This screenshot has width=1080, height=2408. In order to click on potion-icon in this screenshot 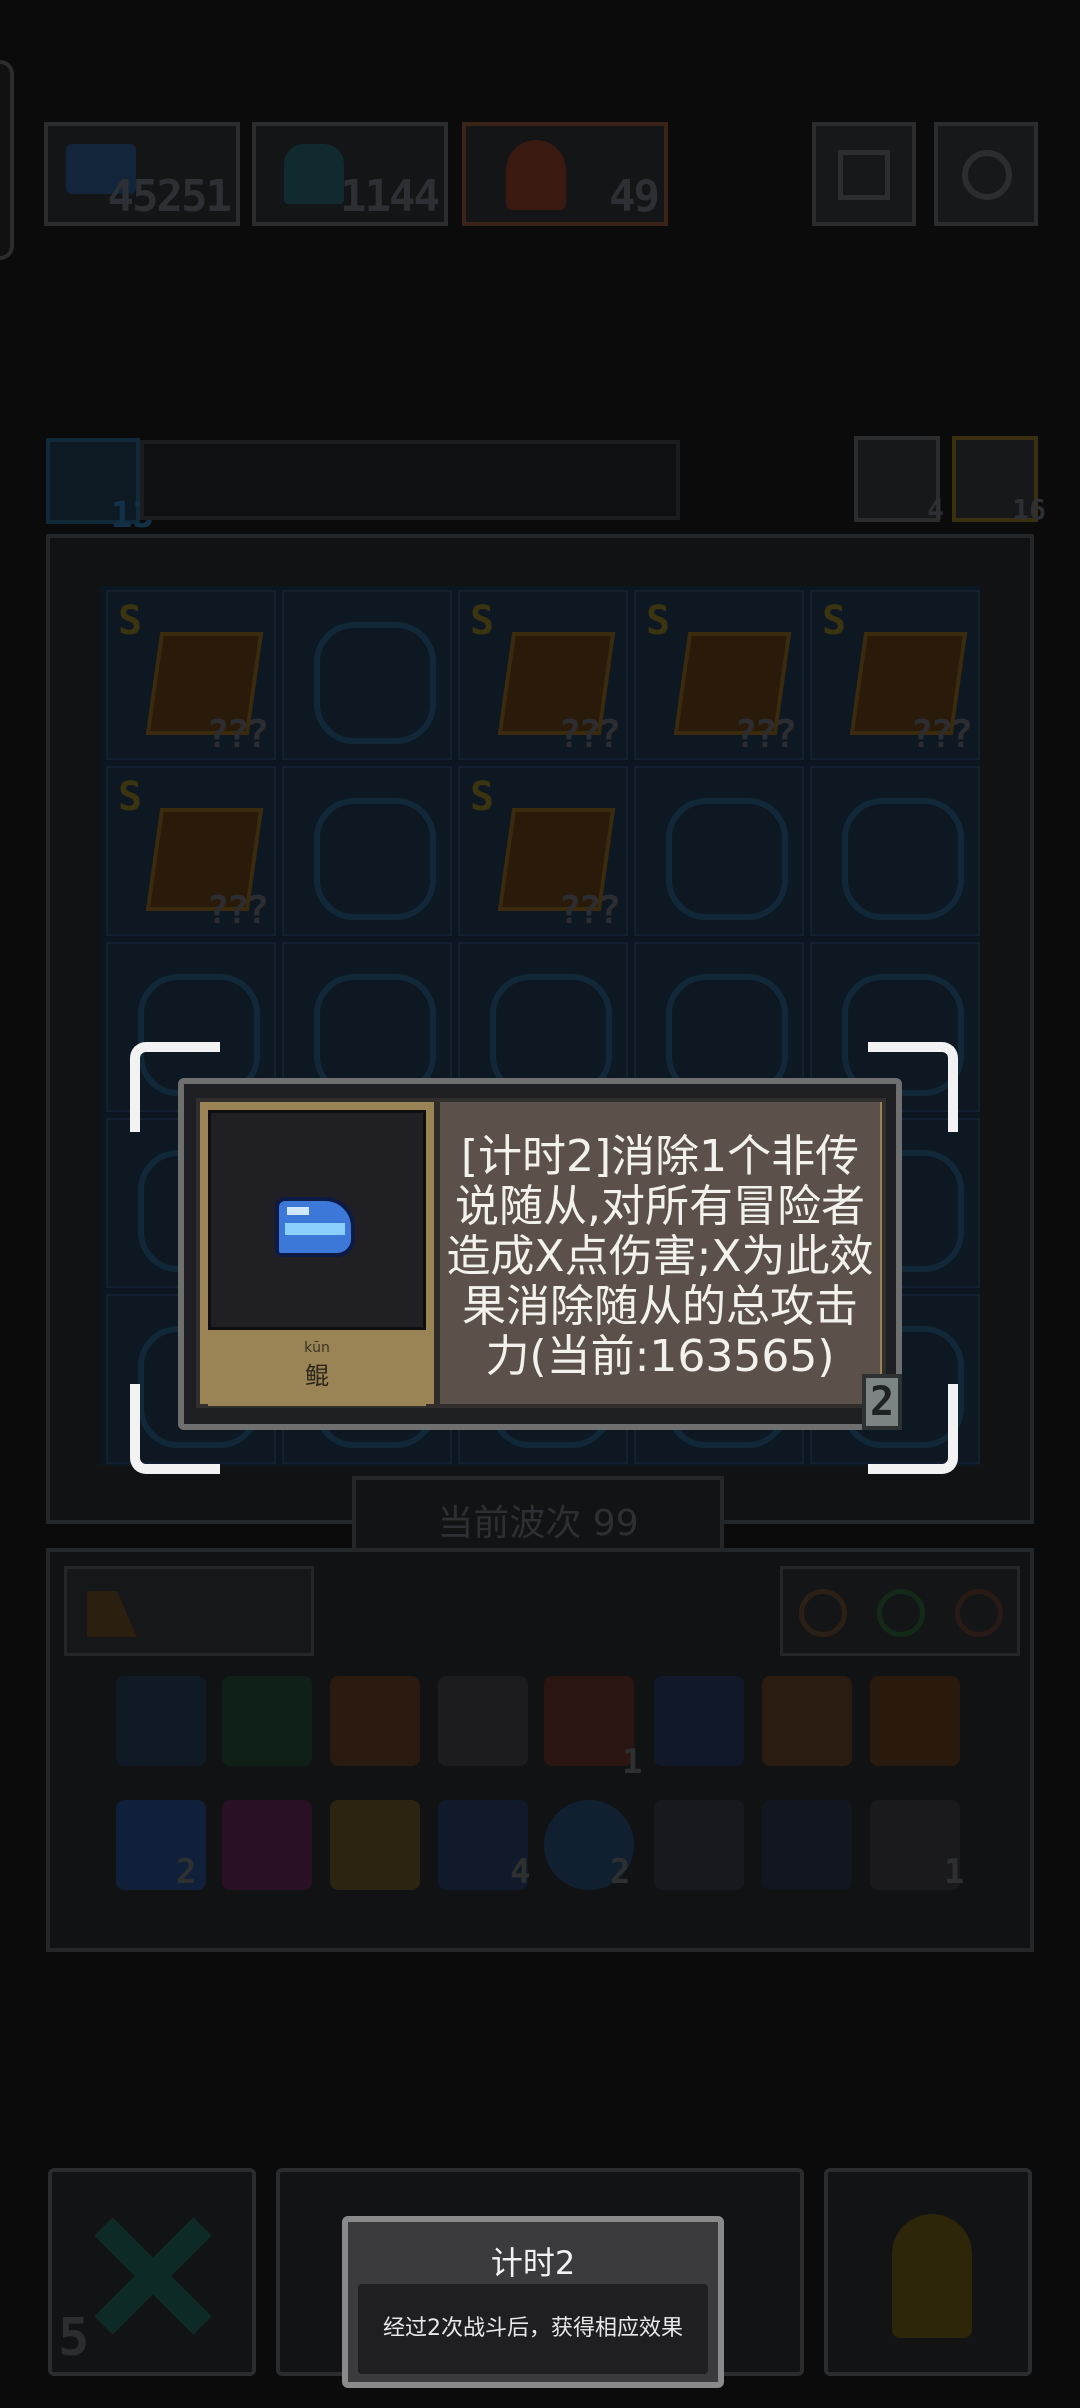, I will do `click(699, 1721)`.